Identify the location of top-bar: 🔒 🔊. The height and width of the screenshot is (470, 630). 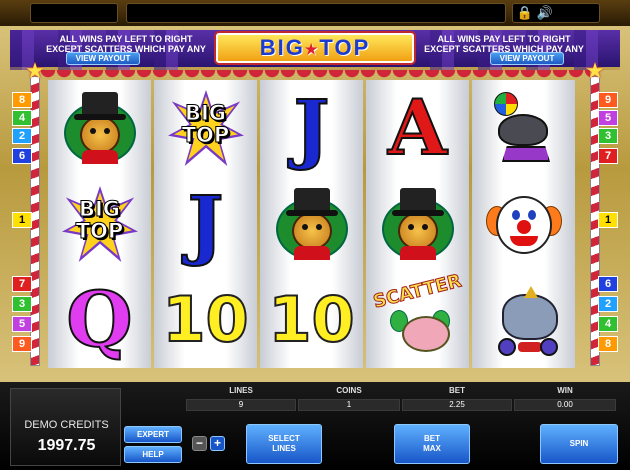
(315, 13).